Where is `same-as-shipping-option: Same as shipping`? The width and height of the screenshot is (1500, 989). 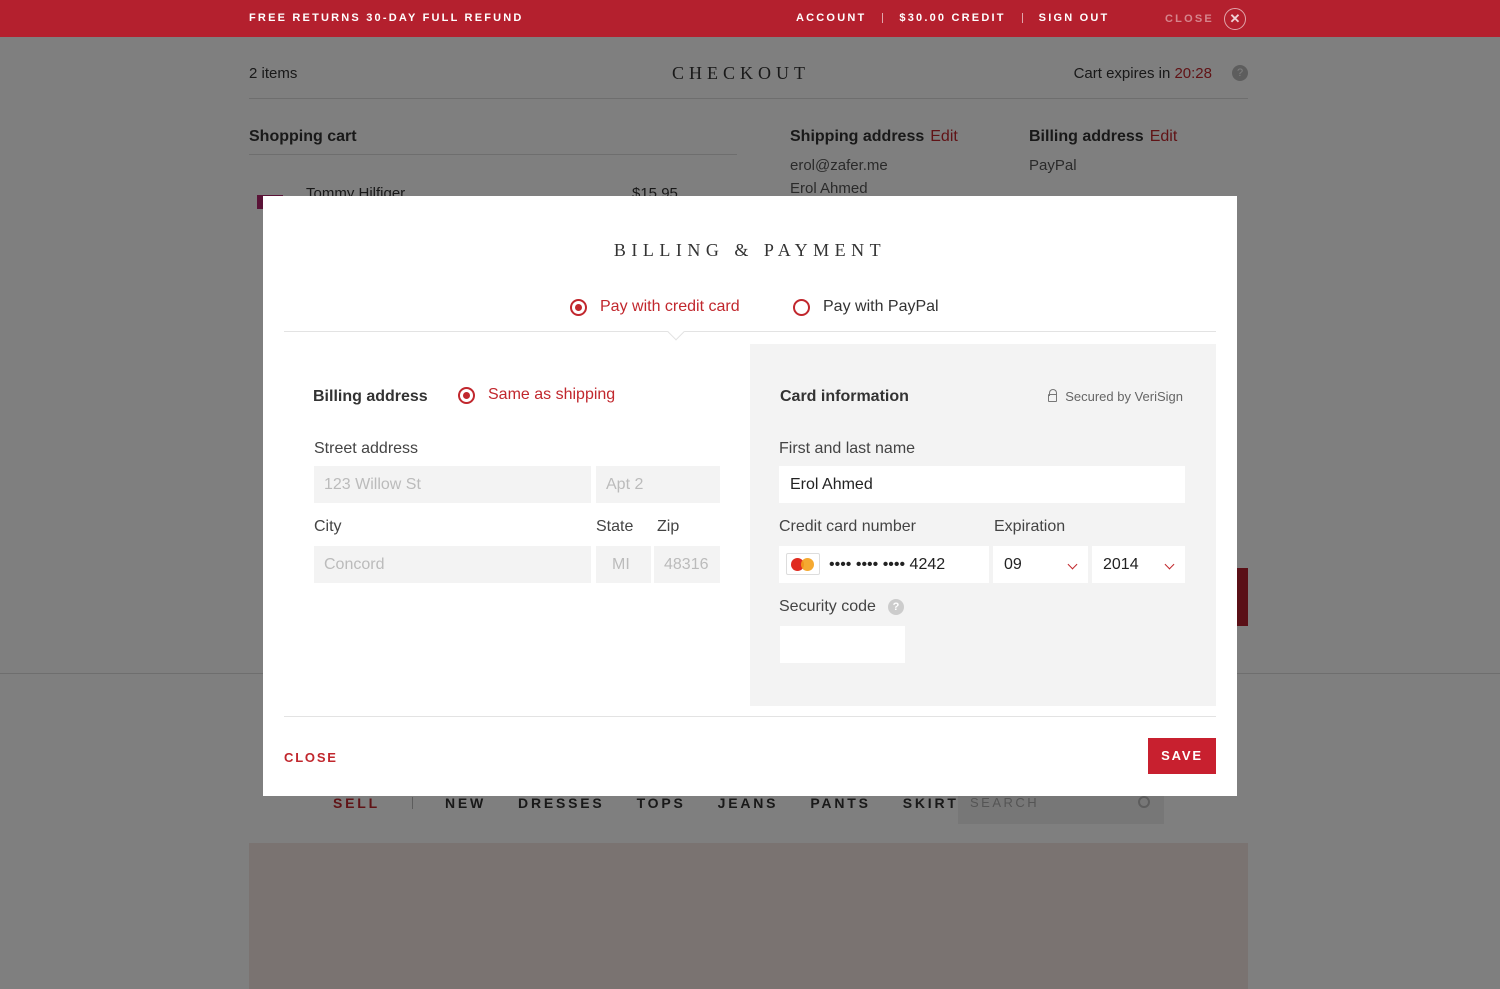 same-as-shipping-option: Same as shipping is located at coordinates (536, 395).